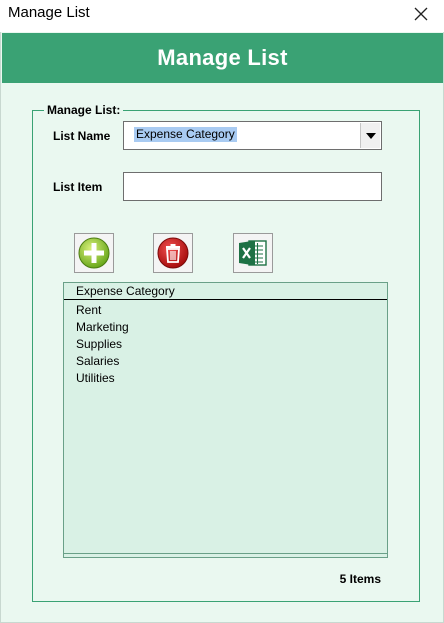  I want to click on banner-title: Manage List, so click(222, 57).